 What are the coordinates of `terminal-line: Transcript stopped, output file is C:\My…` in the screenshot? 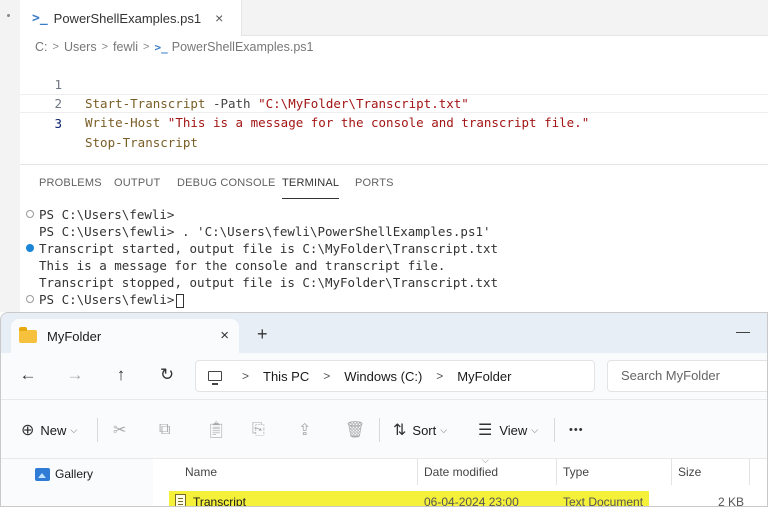 It's located at (269, 282).